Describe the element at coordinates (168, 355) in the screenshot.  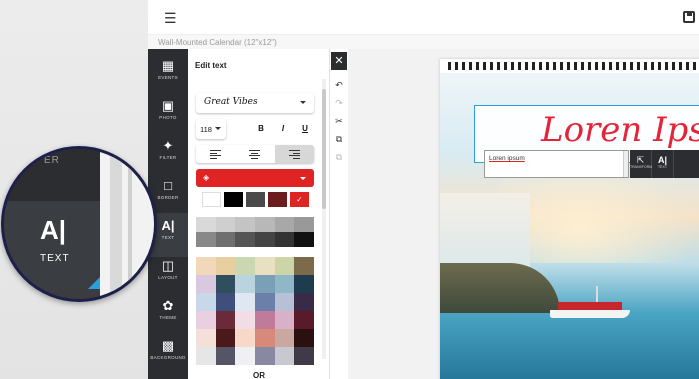
I see `tool-background: ▩ BACKGROUND` at that location.